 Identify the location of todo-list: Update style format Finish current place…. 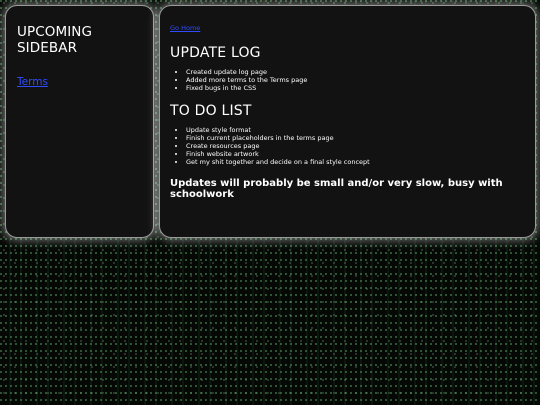
(347, 146).